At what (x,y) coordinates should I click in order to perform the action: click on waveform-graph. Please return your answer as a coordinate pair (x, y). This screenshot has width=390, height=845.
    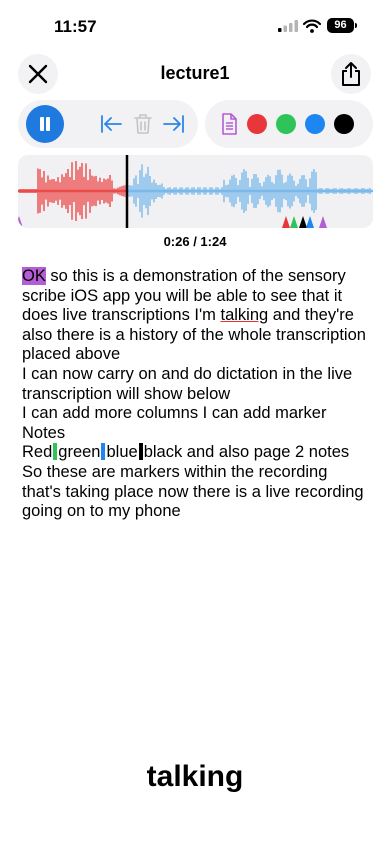
    Looking at the image, I should click on (195, 191).